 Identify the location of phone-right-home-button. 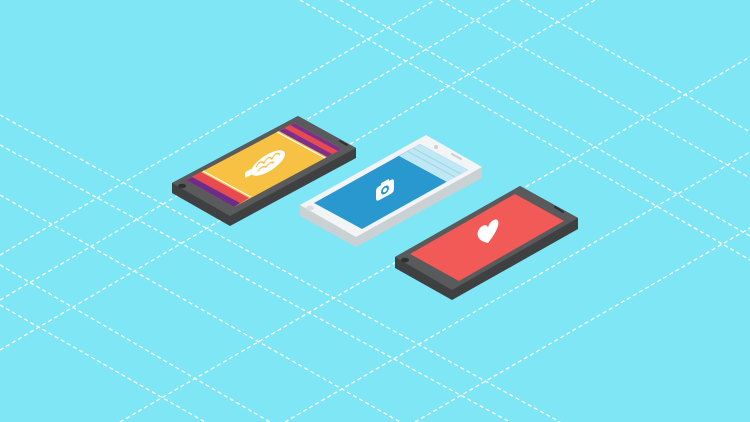
(405, 260).